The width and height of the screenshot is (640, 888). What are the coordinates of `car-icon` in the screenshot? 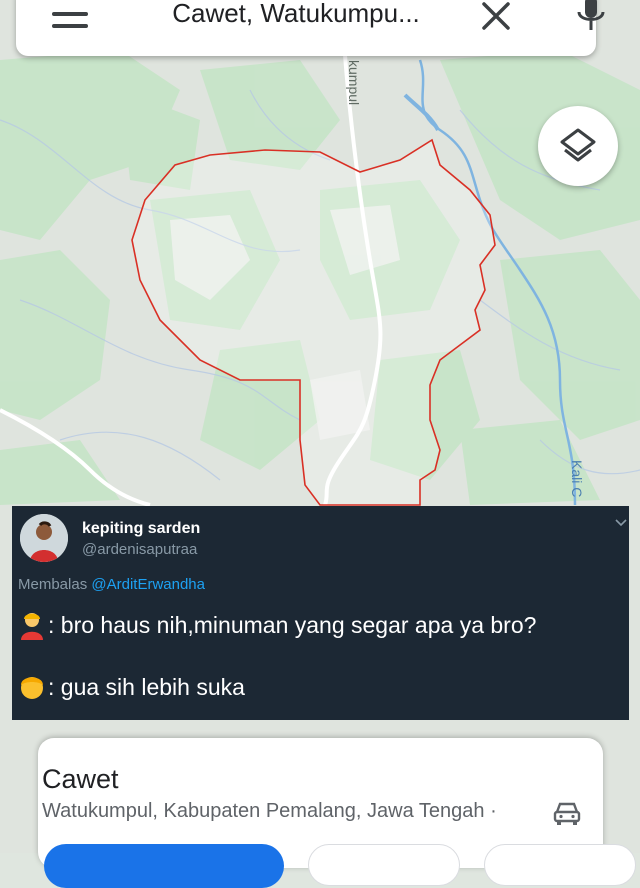 It's located at (567, 813).